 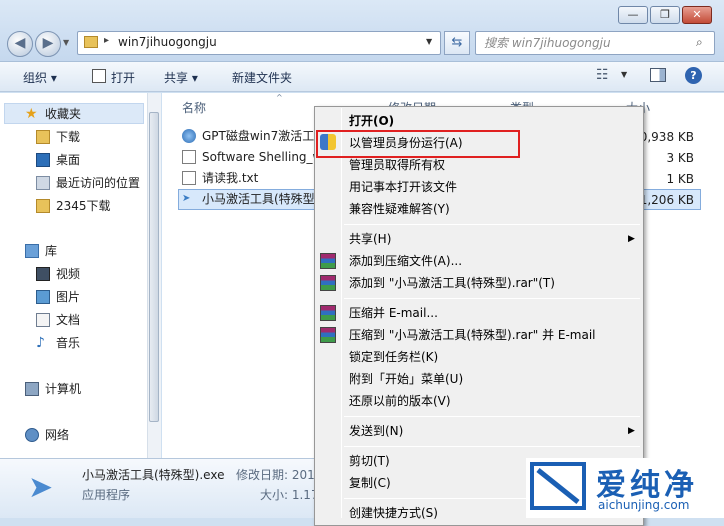 What do you see at coordinates (429, 41) in the screenshot?
I see `address-dropdown-icon: ▼` at bounding box center [429, 41].